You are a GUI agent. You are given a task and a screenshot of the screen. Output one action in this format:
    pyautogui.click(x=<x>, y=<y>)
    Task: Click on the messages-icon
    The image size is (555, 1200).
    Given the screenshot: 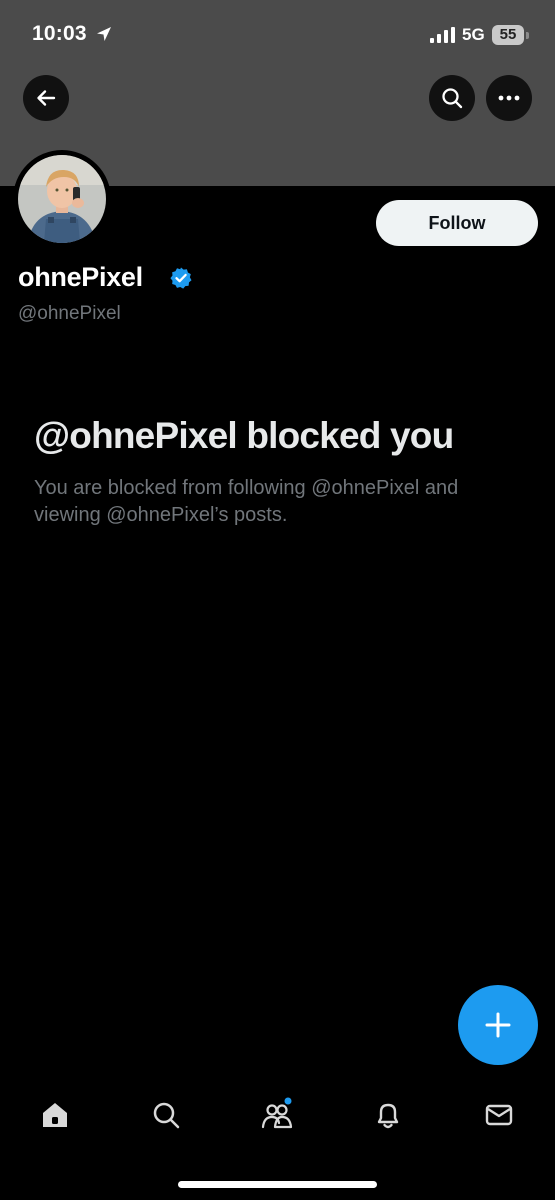 What is the action you would take?
    pyautogui.click(x=499, y=1115)
    